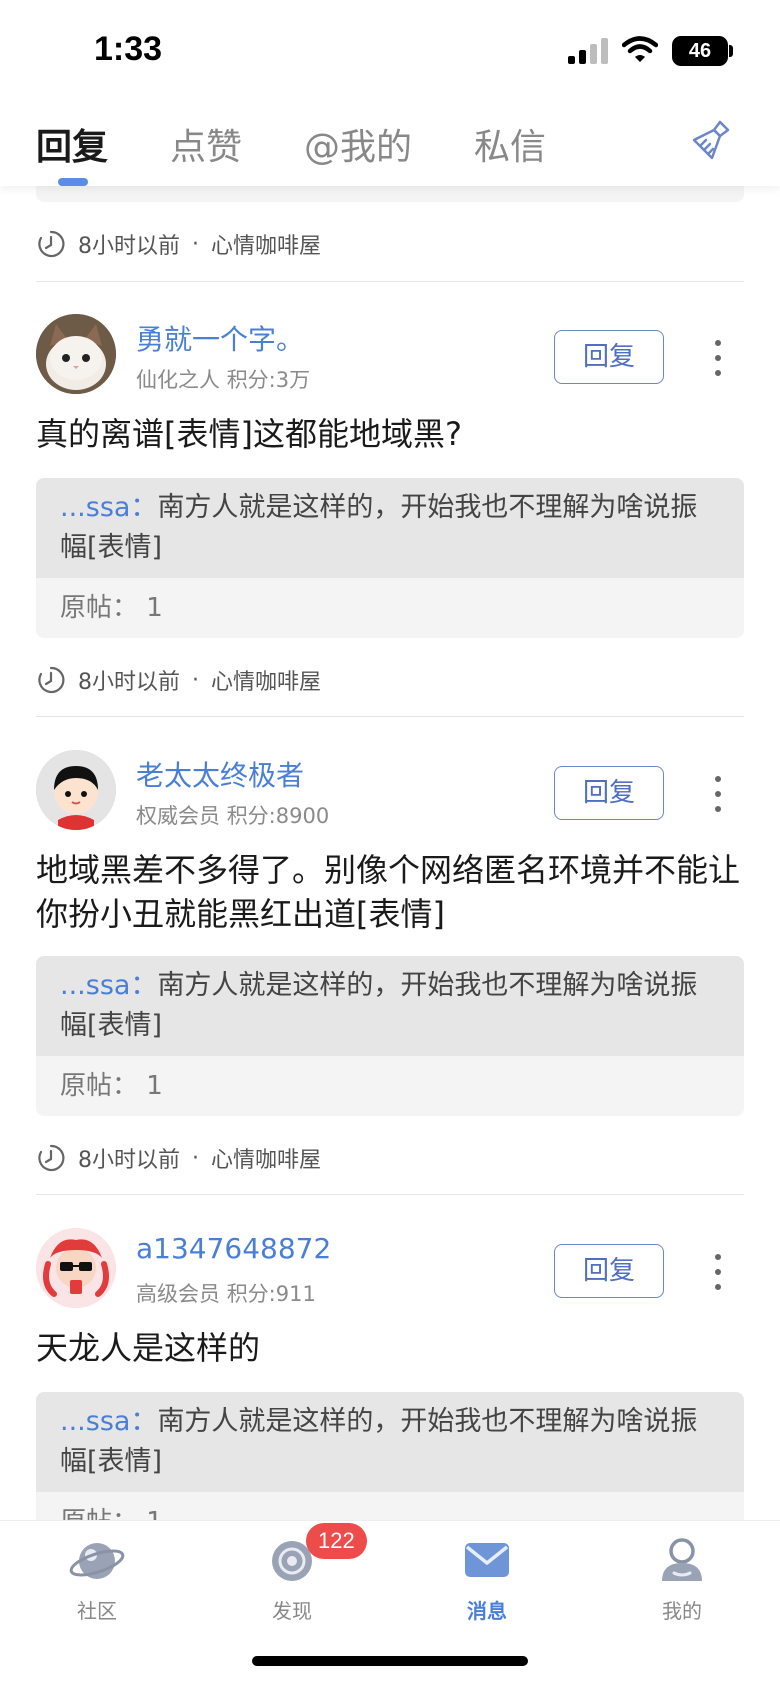 This screenshot has width=780, height=1688. I want to click on home-indicator, so click(390, 1661).